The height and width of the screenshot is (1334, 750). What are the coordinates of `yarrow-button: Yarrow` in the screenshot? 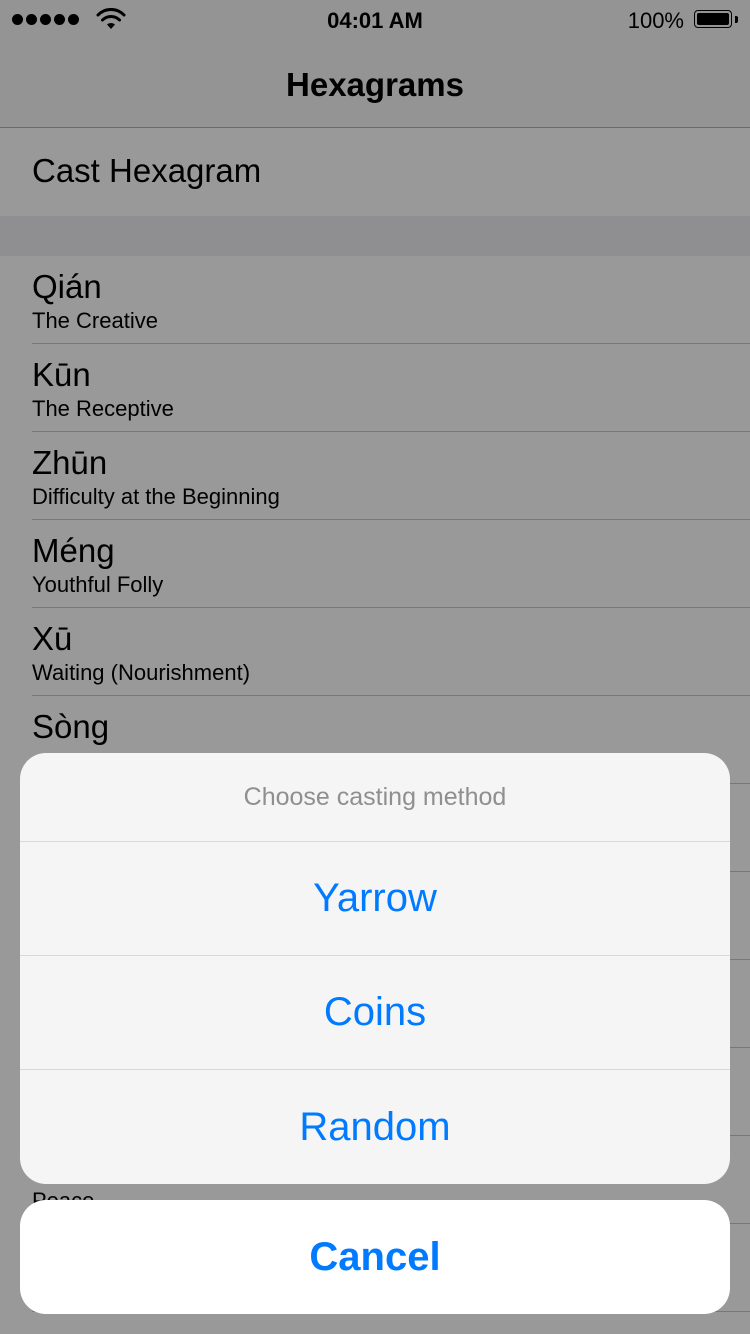 It's located at (375, 899).